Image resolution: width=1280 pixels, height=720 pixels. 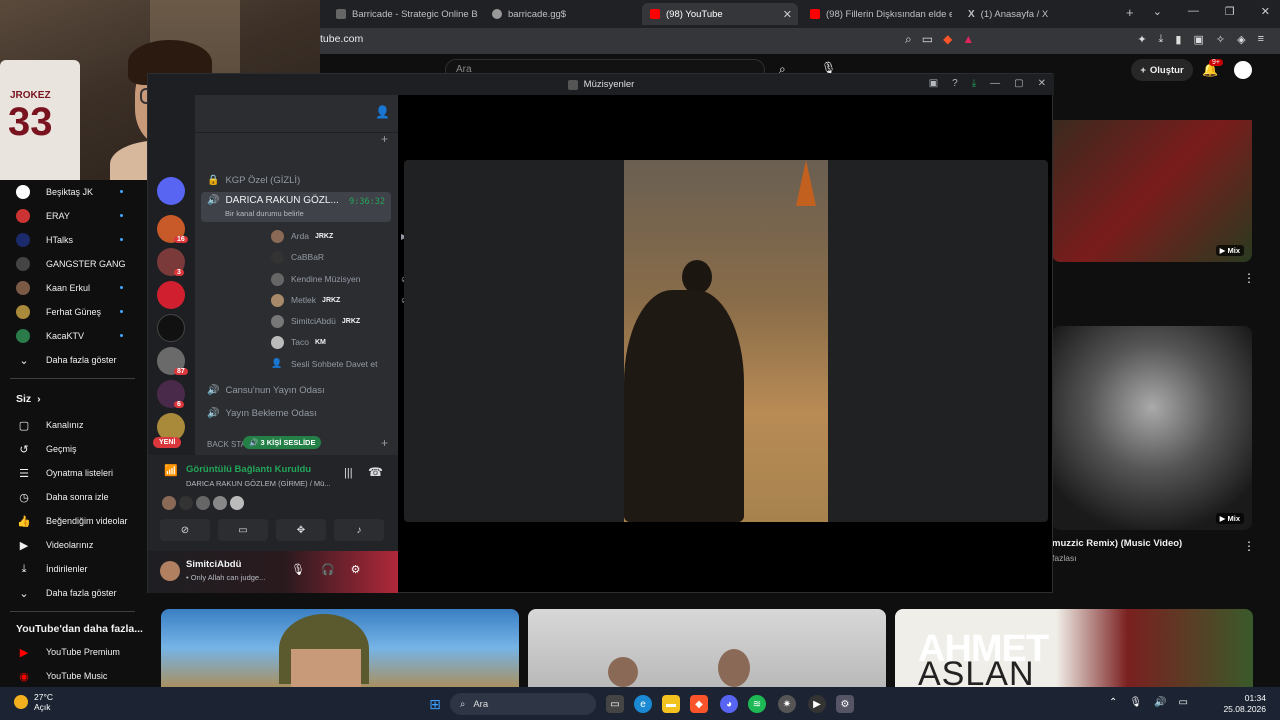 What do you see at coordinates (1018, 83) in the screenshot?
I see `maximize-icon: ▢` at bounding box center [1018, 83].